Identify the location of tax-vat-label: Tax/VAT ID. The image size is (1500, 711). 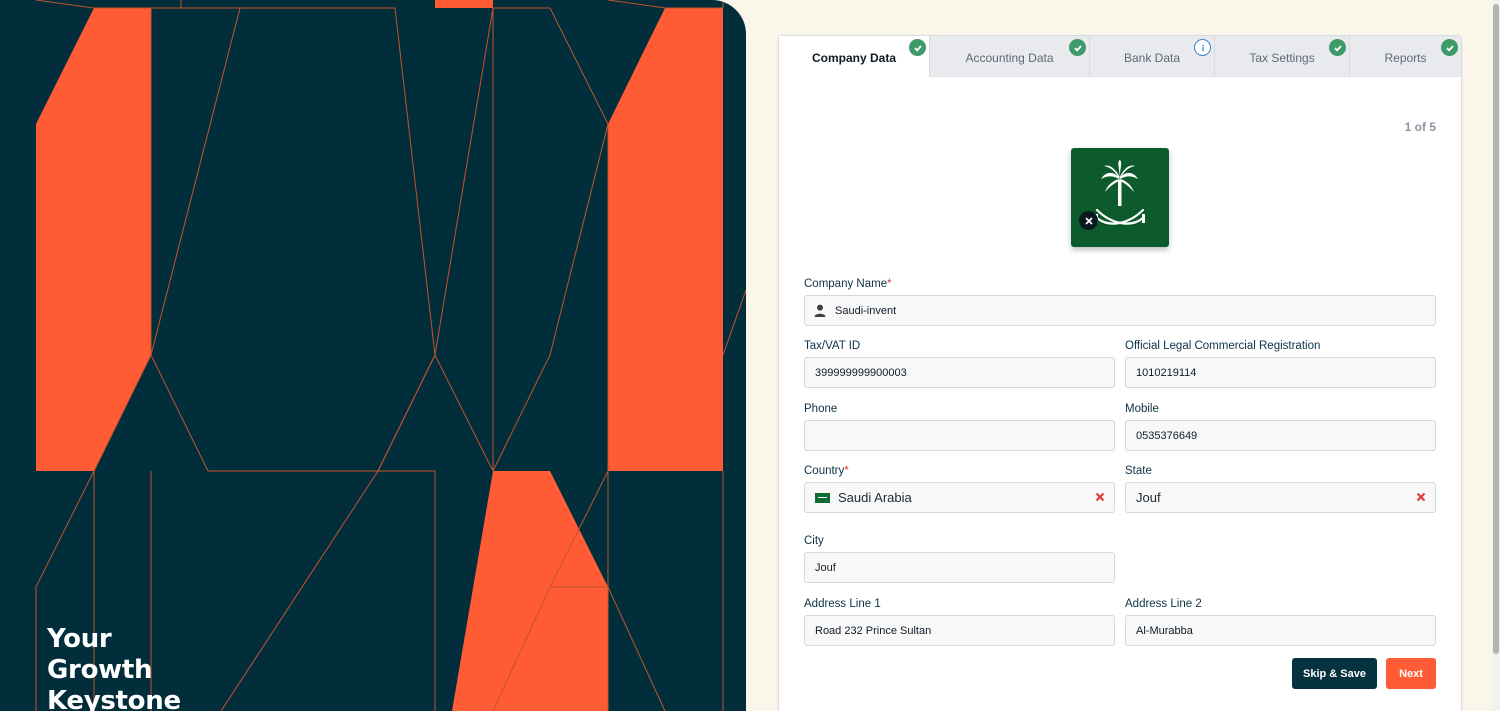
(832, 346).